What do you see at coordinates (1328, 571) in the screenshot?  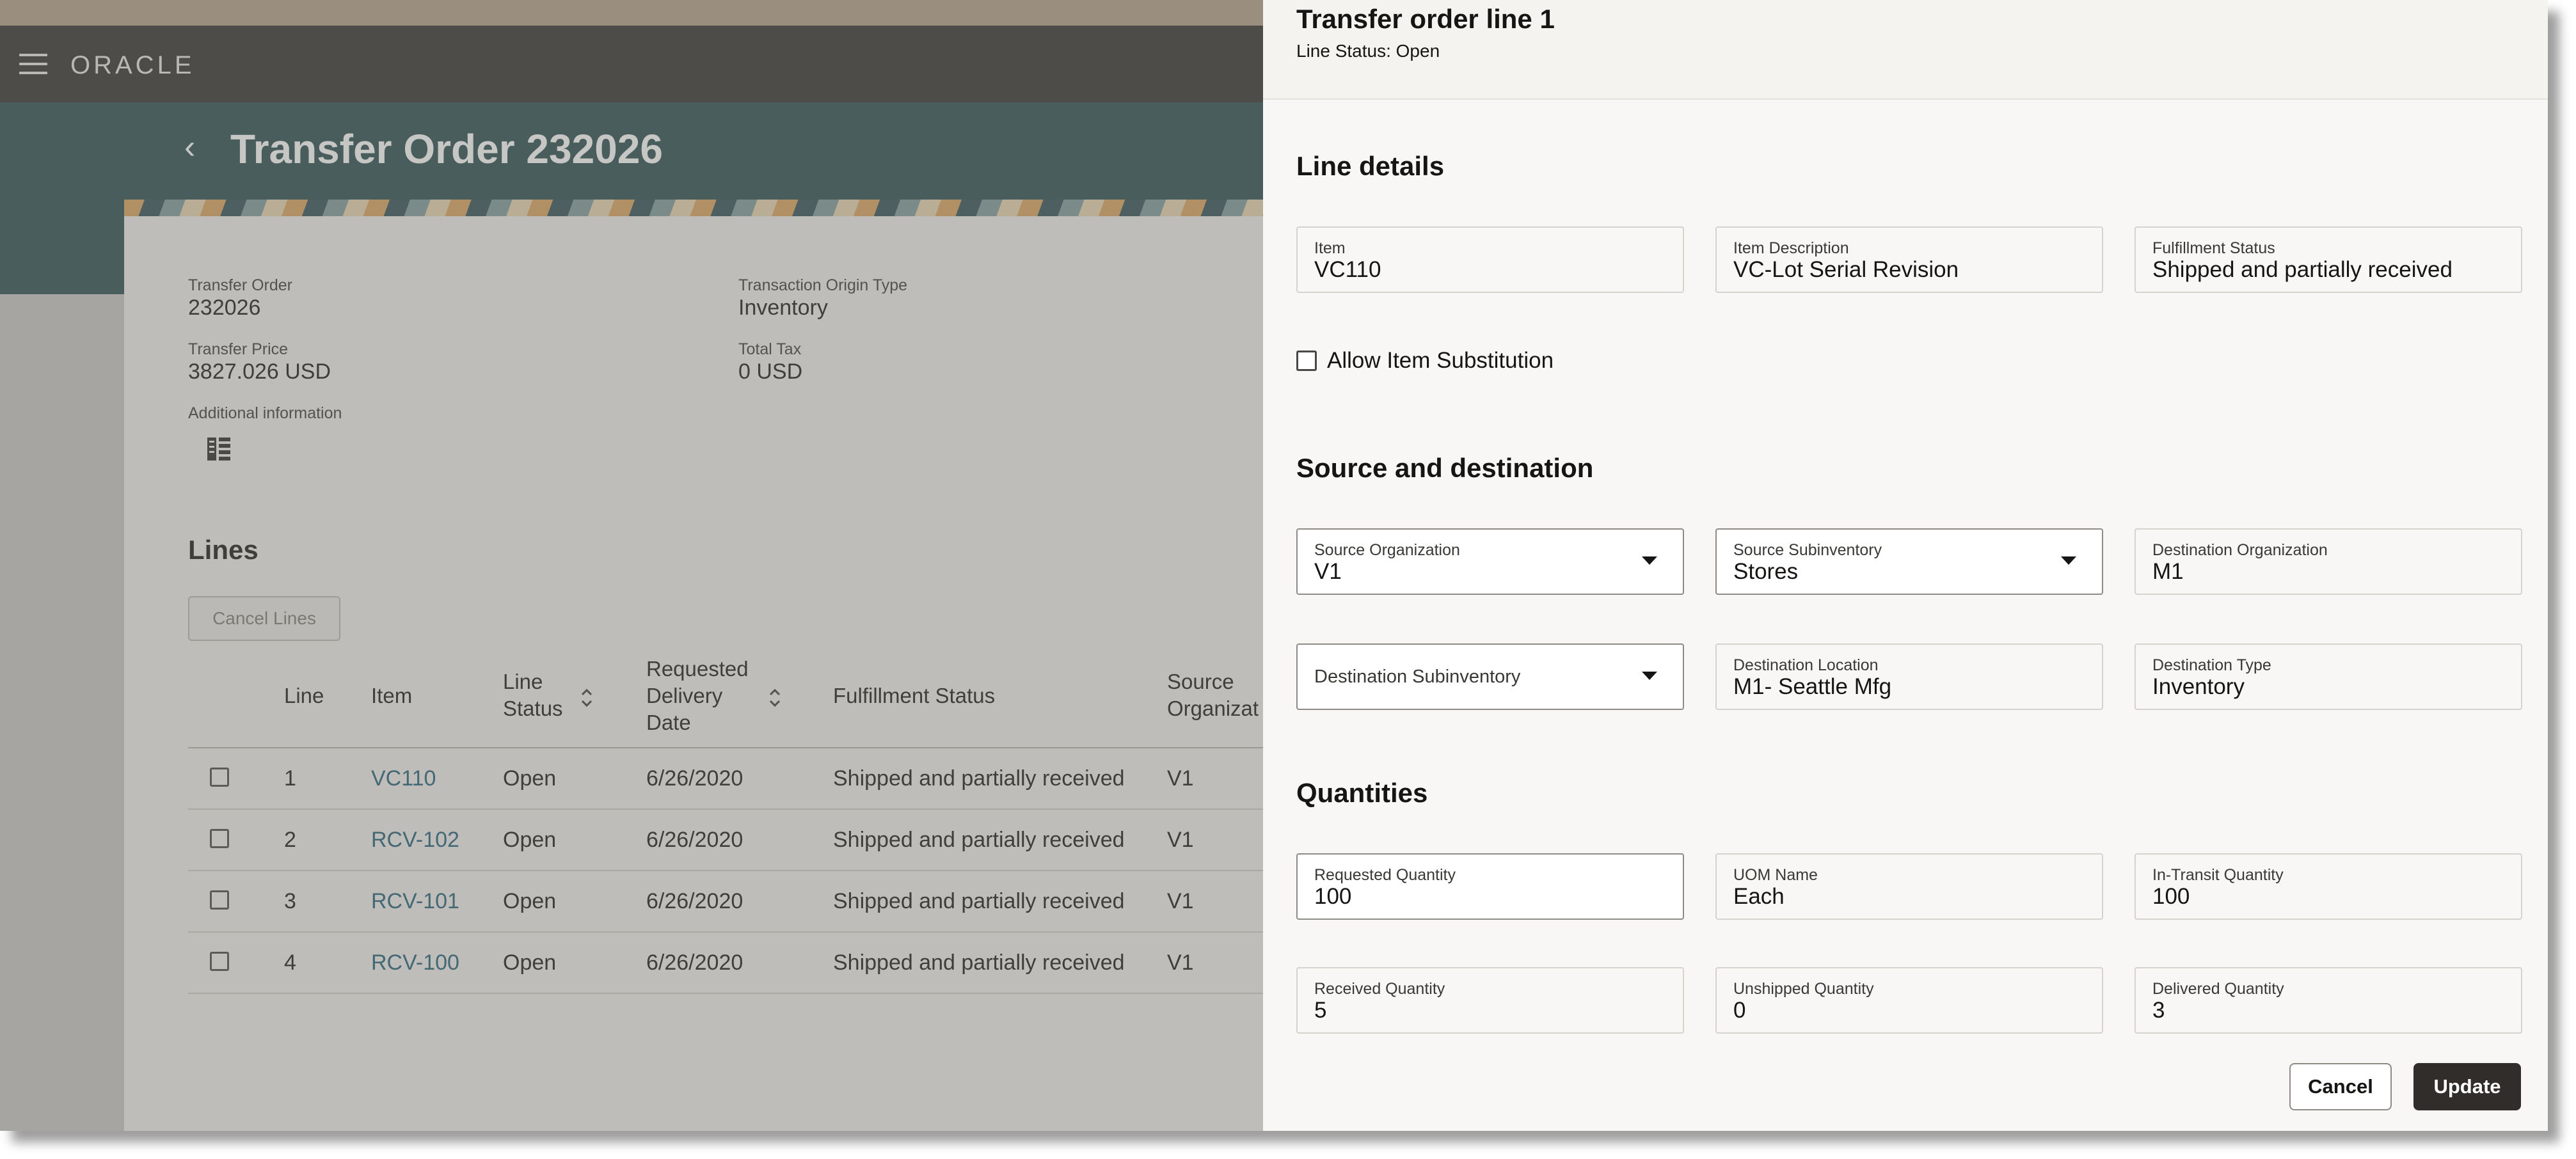 I see `field-value: V1` at bounding box center [1328, 571].